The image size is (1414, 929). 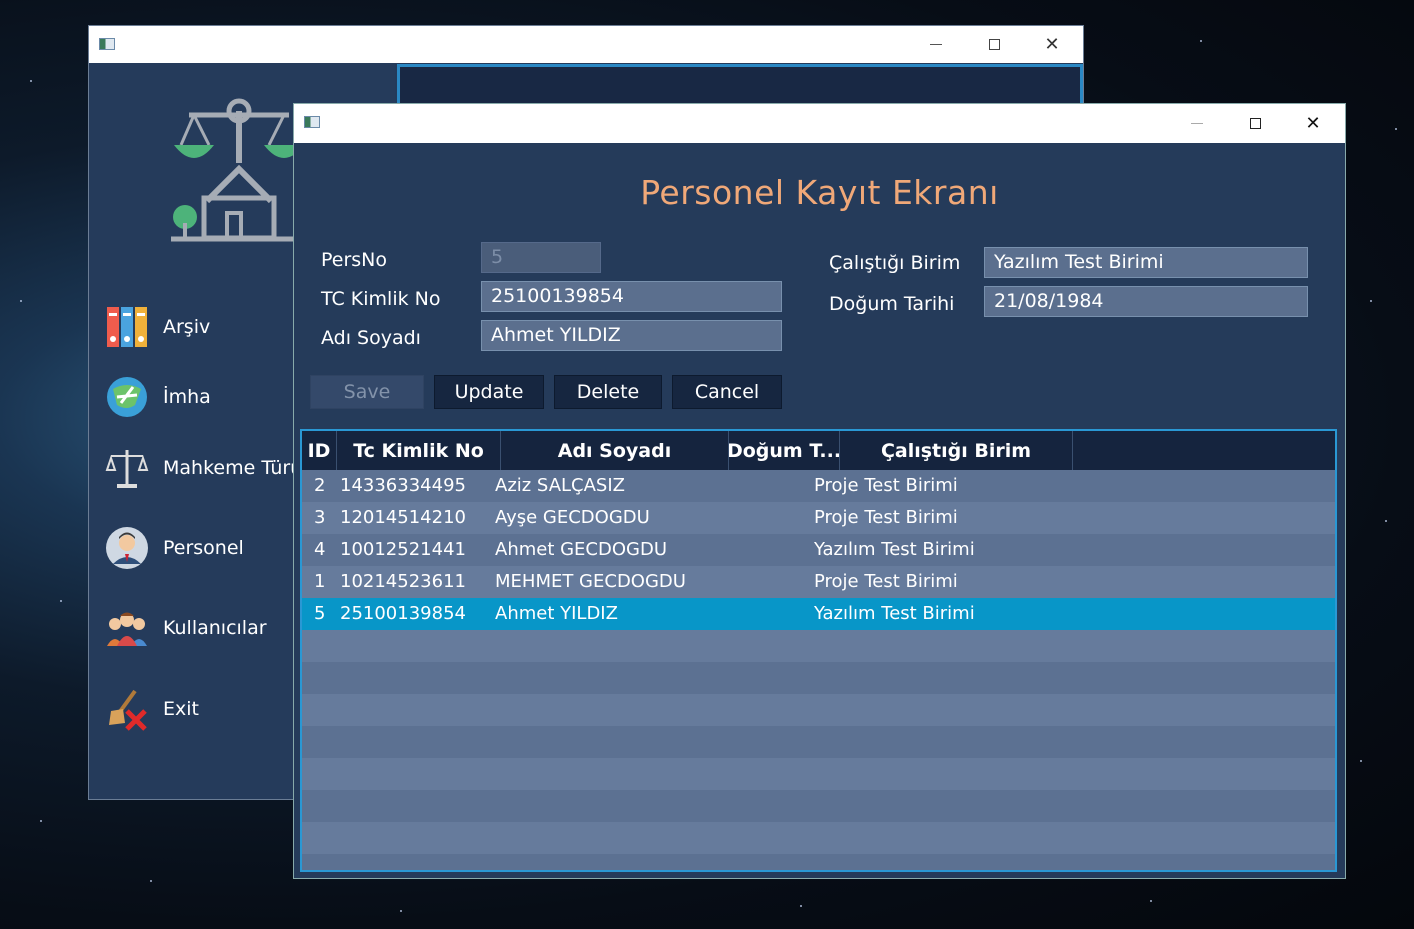 I want to click on cell-adi-soyadi: MEHMET GECDOGDU, so click(x=590, y=581).